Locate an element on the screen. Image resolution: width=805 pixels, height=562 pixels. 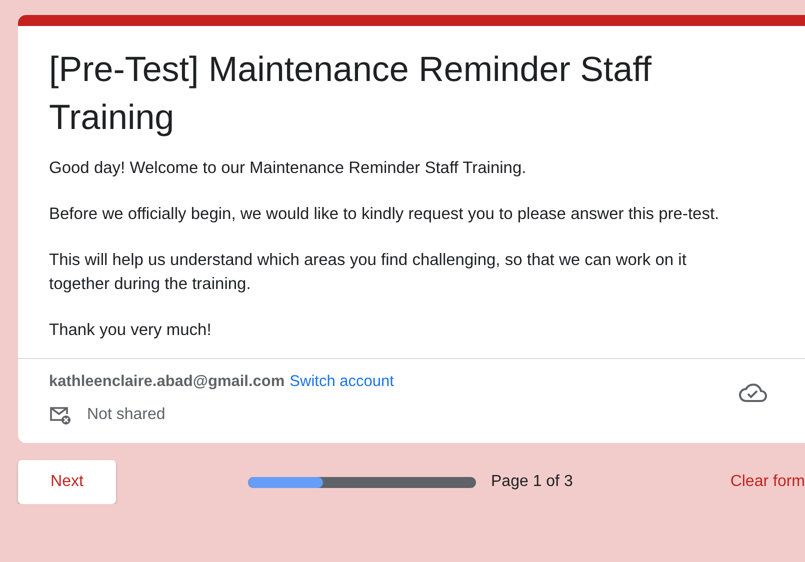
description-paragraph: Thank you very much! is located at coordinates (130, 330).